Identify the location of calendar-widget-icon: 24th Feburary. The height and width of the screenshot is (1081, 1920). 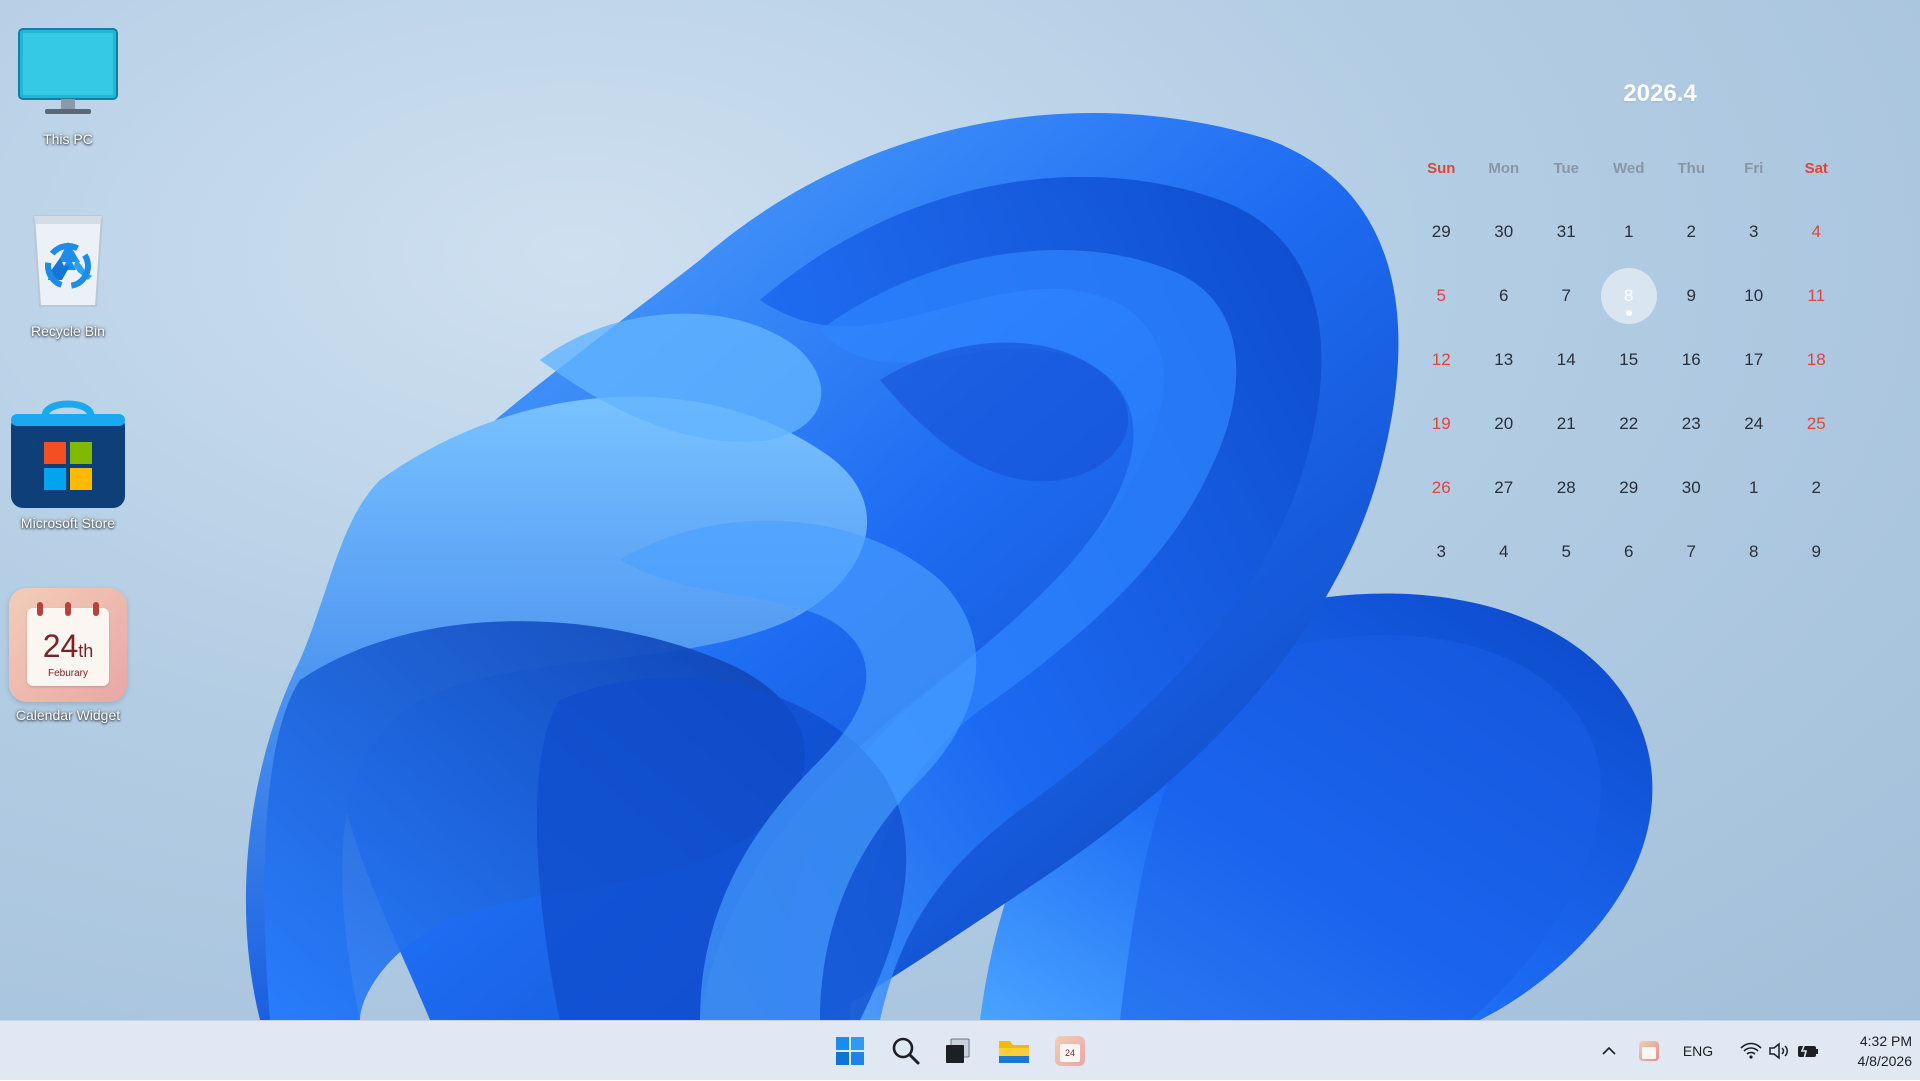
(68, 645).